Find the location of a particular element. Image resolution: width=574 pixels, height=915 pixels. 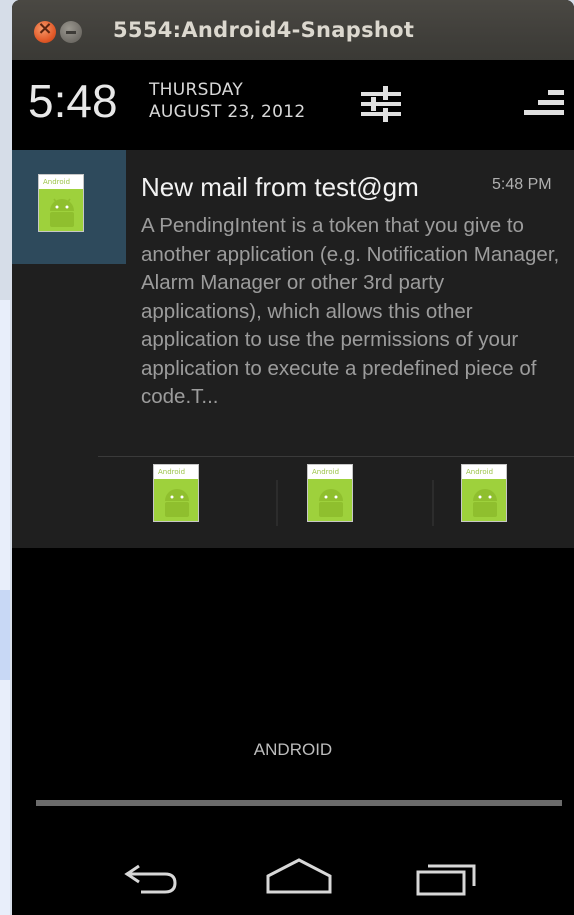

navigation-bar is located at coordinates (293, 877).